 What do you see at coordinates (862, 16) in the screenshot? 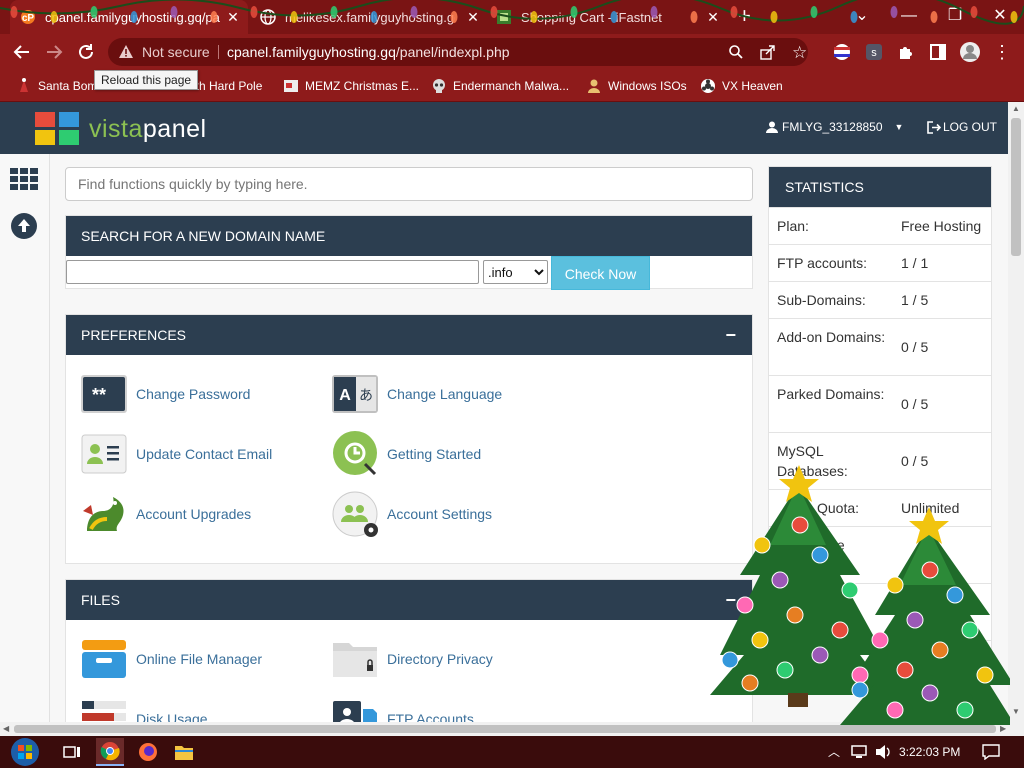
I see `tab-search-chevron-icon: ⌄` at bounding box center [862, 16].